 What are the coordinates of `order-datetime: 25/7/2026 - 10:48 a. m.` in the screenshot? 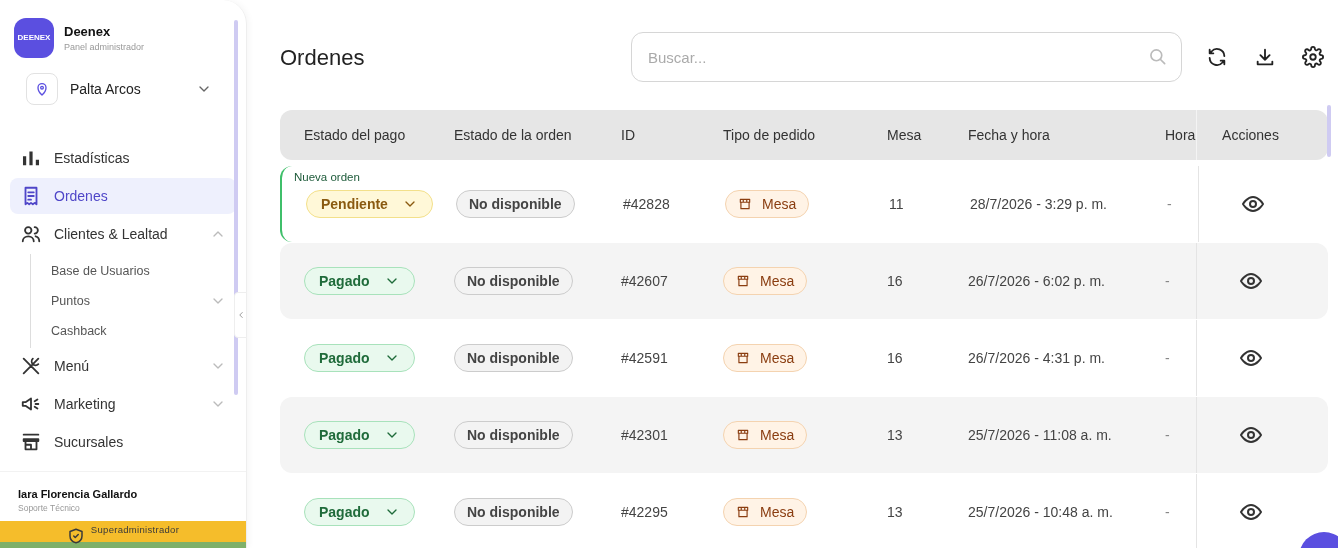 It's located at (1040, 512).